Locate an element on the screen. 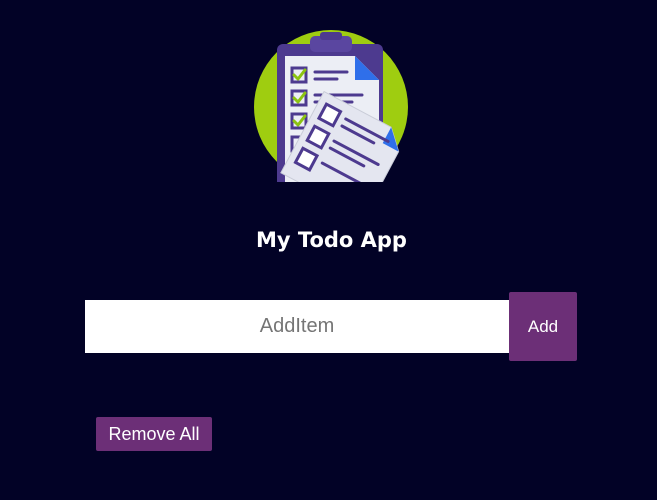 The width and height of the screenshot is (657, 500). add-button: Add is located at coordinates (543, 326).